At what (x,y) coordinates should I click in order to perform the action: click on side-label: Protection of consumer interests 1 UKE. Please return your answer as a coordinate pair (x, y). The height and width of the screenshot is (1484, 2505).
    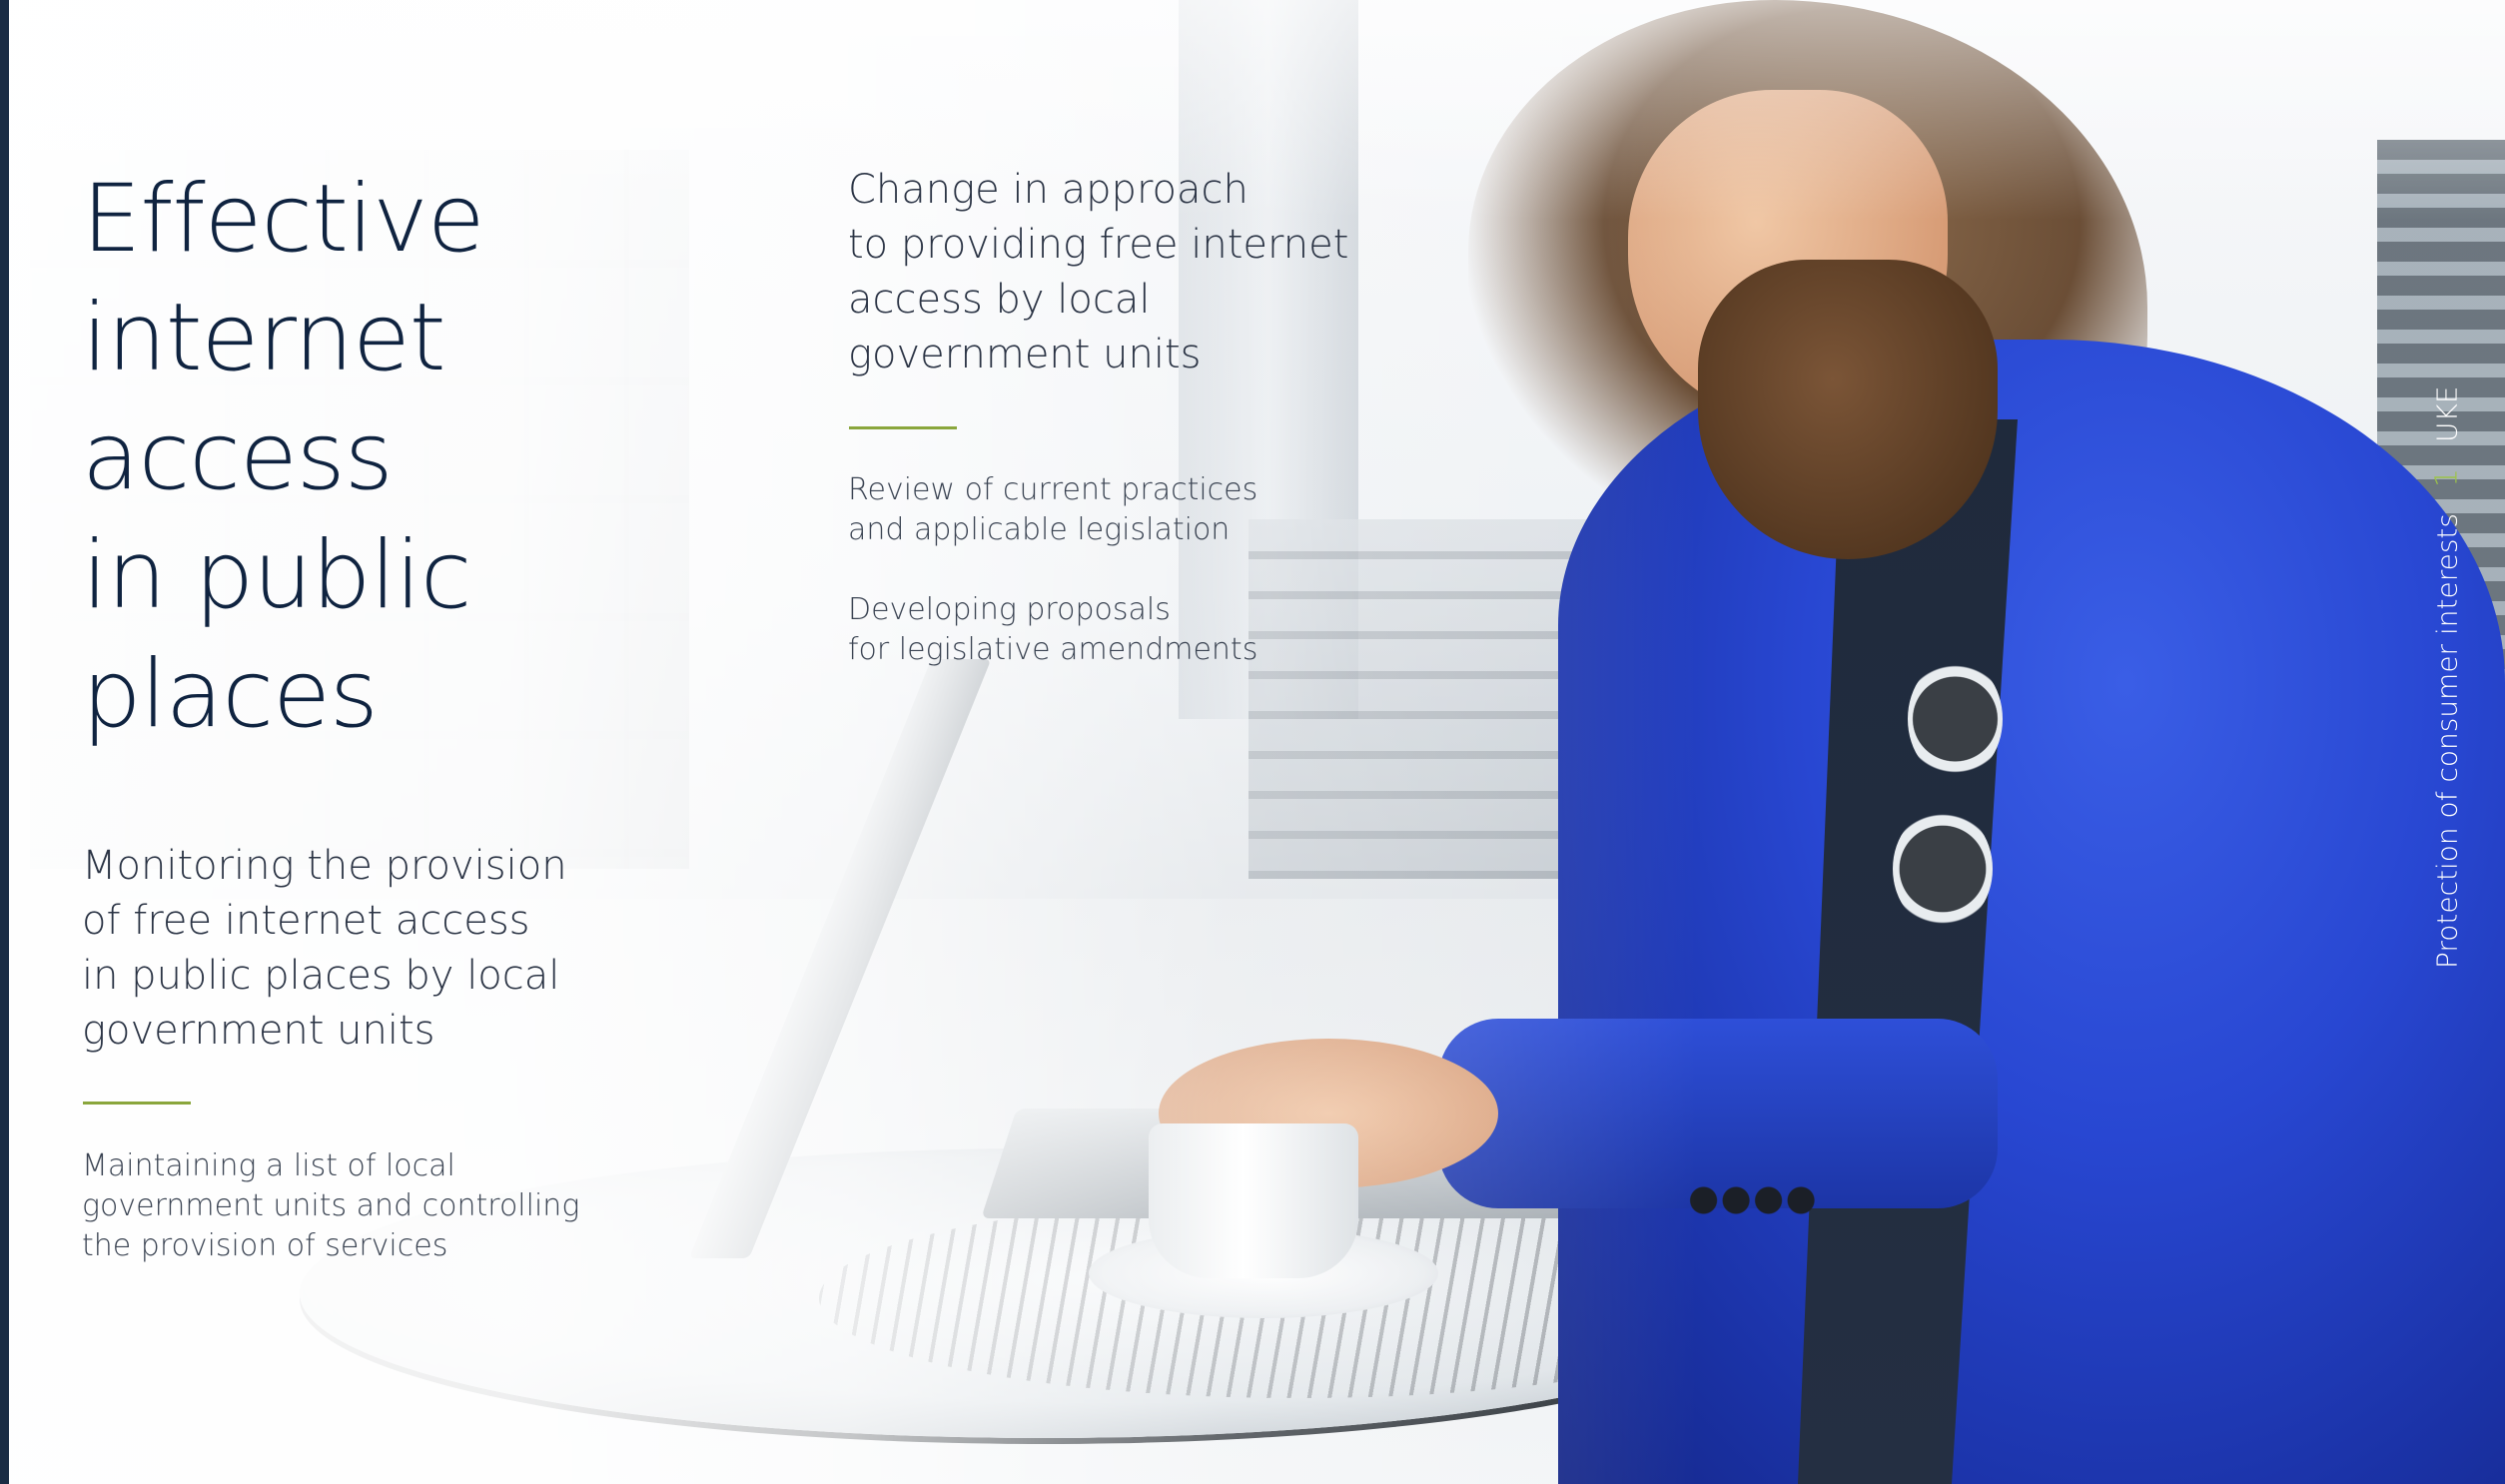
    Looking at the image, I should click on (2447, 559).